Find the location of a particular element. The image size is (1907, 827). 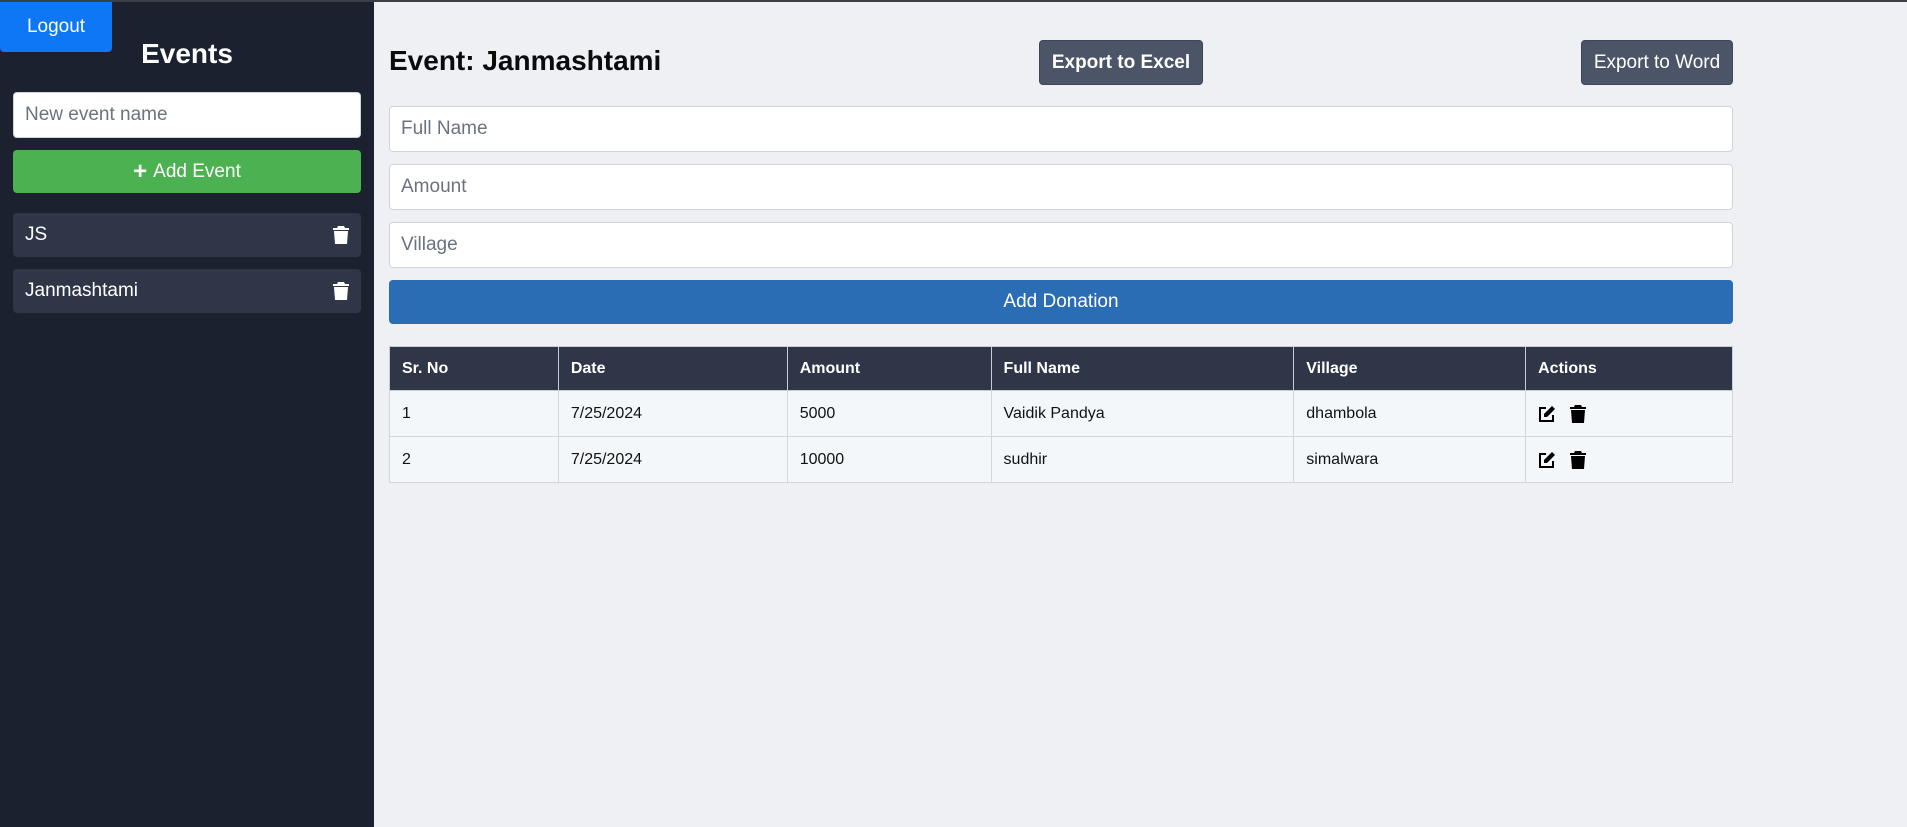

export-excel-button: Export to Excel is located at coordinates (1121, 62).